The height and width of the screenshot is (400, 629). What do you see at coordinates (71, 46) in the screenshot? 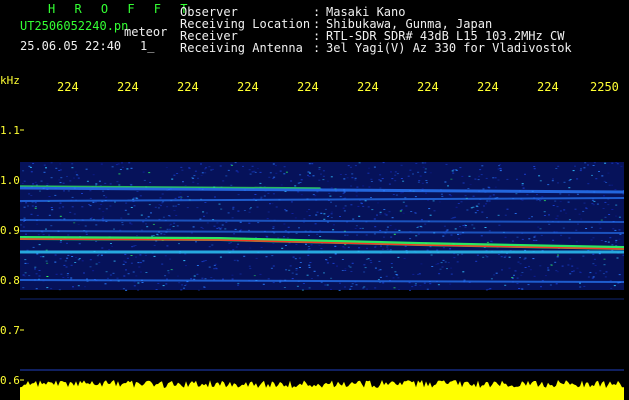
I see `timestamp: 25.06.05 22:40` at bounding box center [71, 46].